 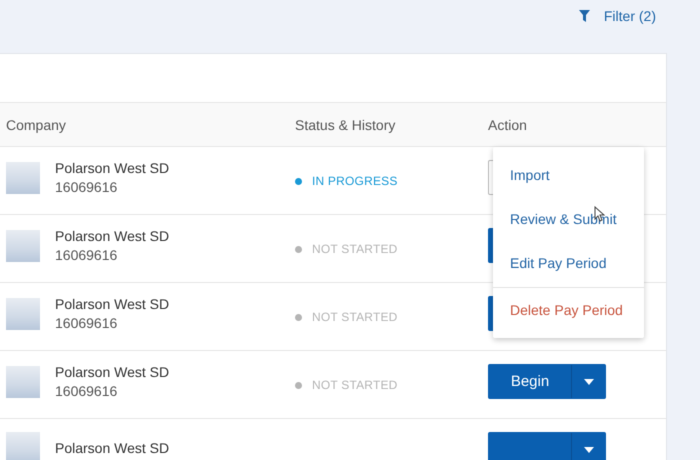 I want to click on filter-link: Filter (2), so click(x=617, y=16).